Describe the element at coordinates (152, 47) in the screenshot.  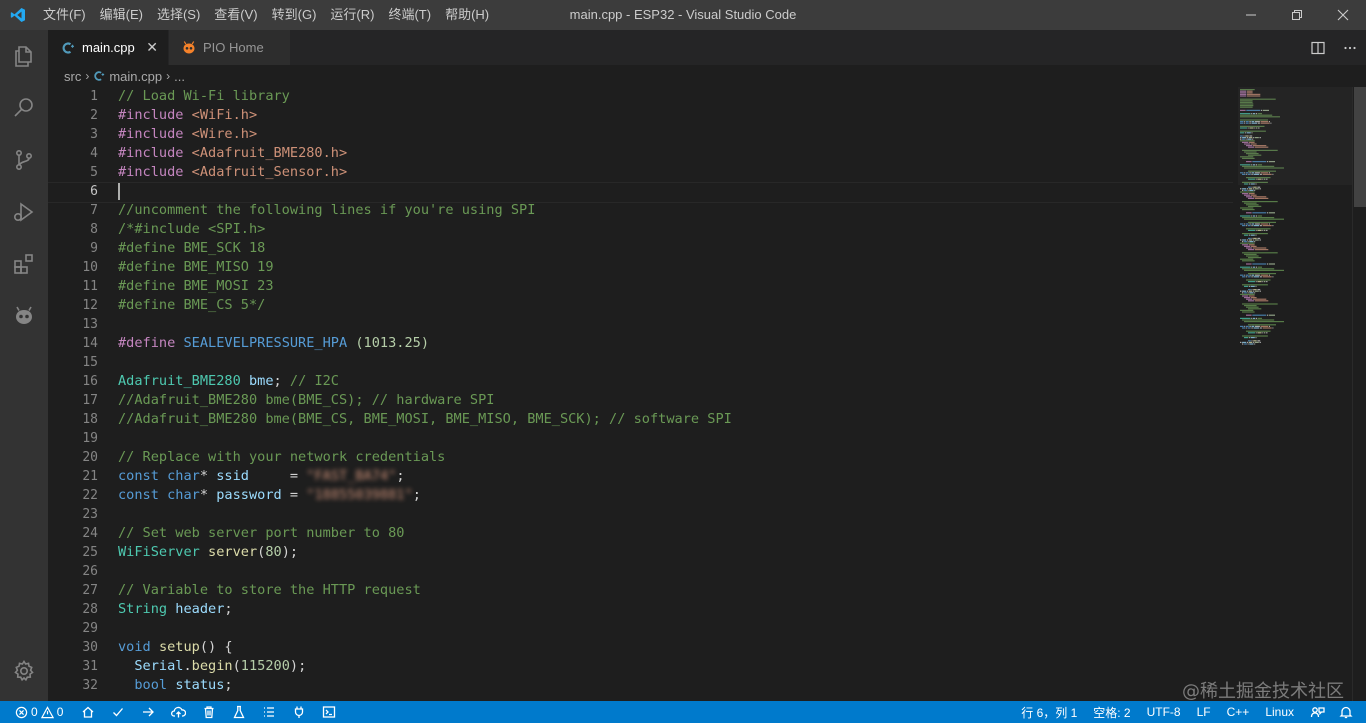
I see `close-tab-icon: ✕` at that location.